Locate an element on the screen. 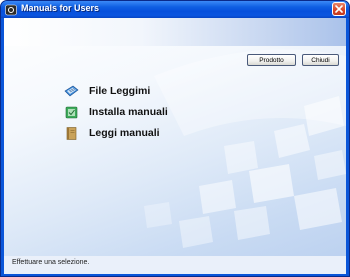 The image size is (350, 277). book-icon is located at coordinates (71, 133).